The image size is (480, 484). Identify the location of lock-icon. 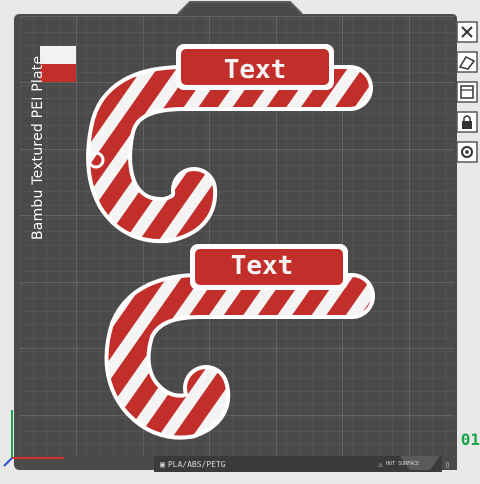
(467, 122).